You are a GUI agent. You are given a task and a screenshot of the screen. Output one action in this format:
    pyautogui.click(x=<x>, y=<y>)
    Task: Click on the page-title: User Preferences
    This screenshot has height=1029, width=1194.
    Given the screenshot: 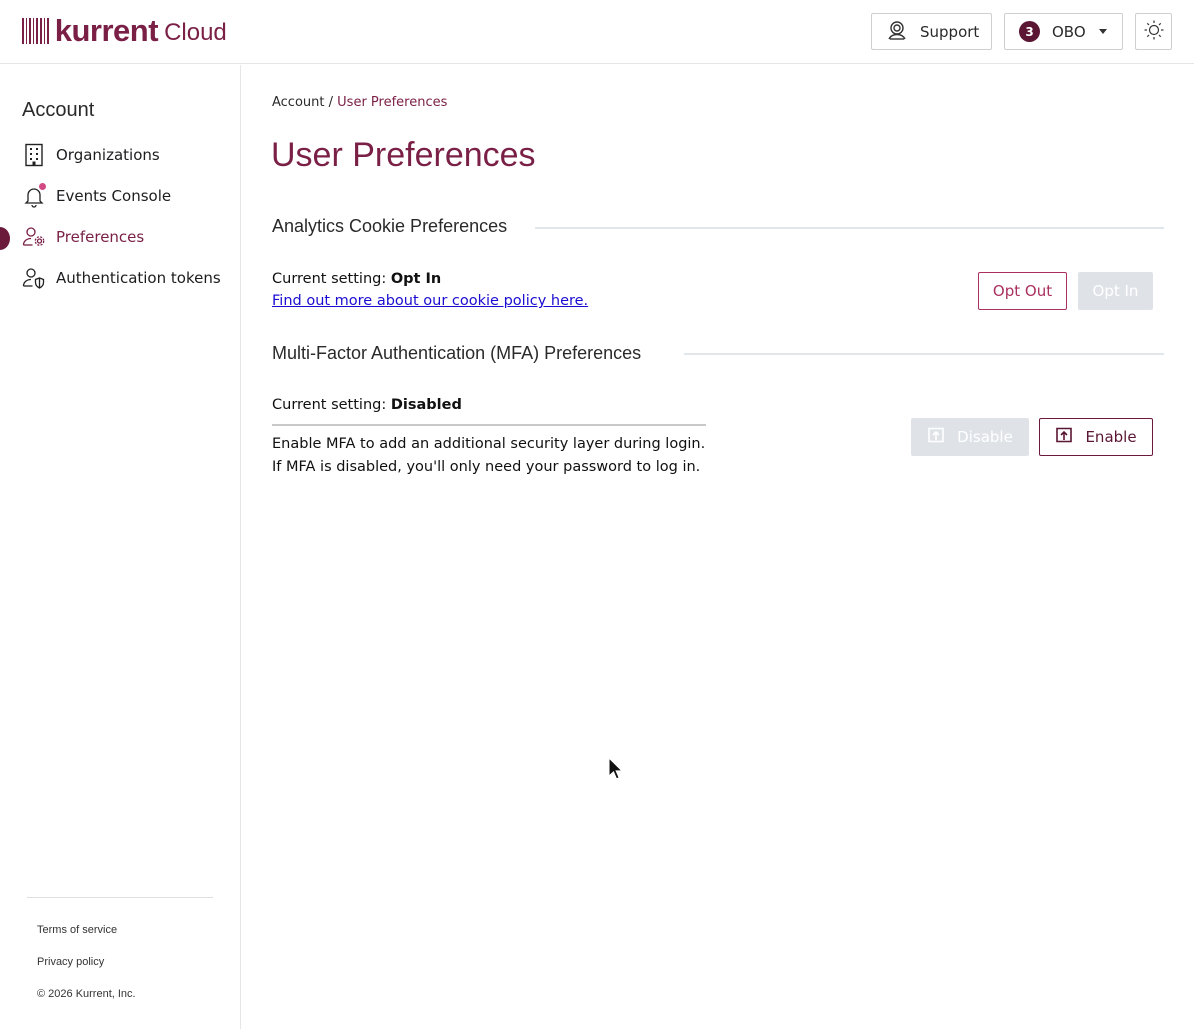 What is the action you would take?
    pyautogui.click(x=403, y=155)
    